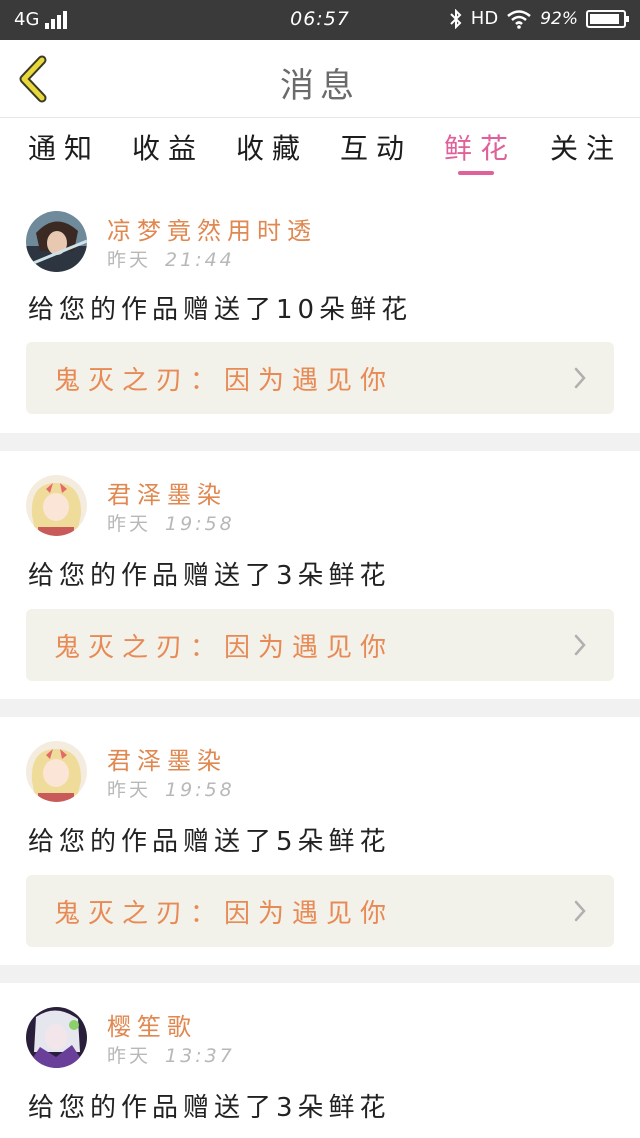  What do you see at coordinates (320, 20) in the screenshot?
I see `status-bar: 4G 06:57 HD 92%` at bounding box center [320, 20].